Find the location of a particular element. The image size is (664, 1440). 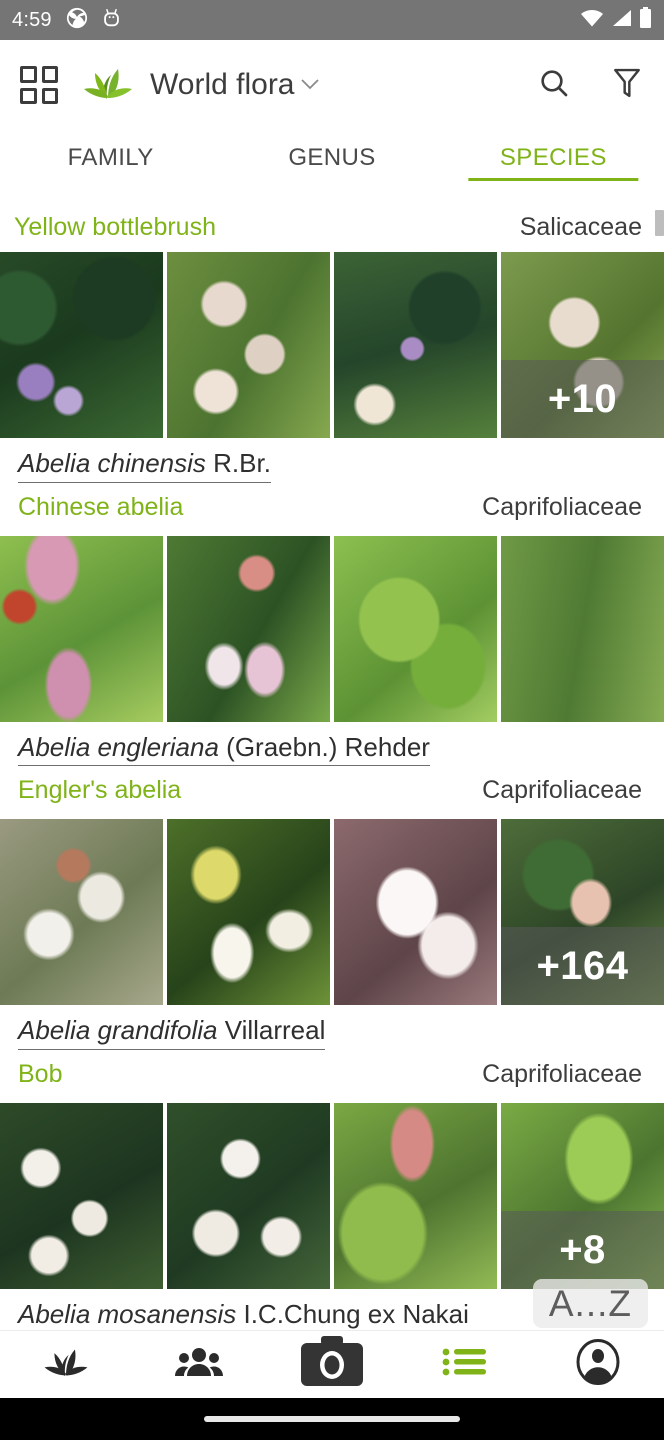

overflow-count-badge: +10 is located at coordinates (582, 399).